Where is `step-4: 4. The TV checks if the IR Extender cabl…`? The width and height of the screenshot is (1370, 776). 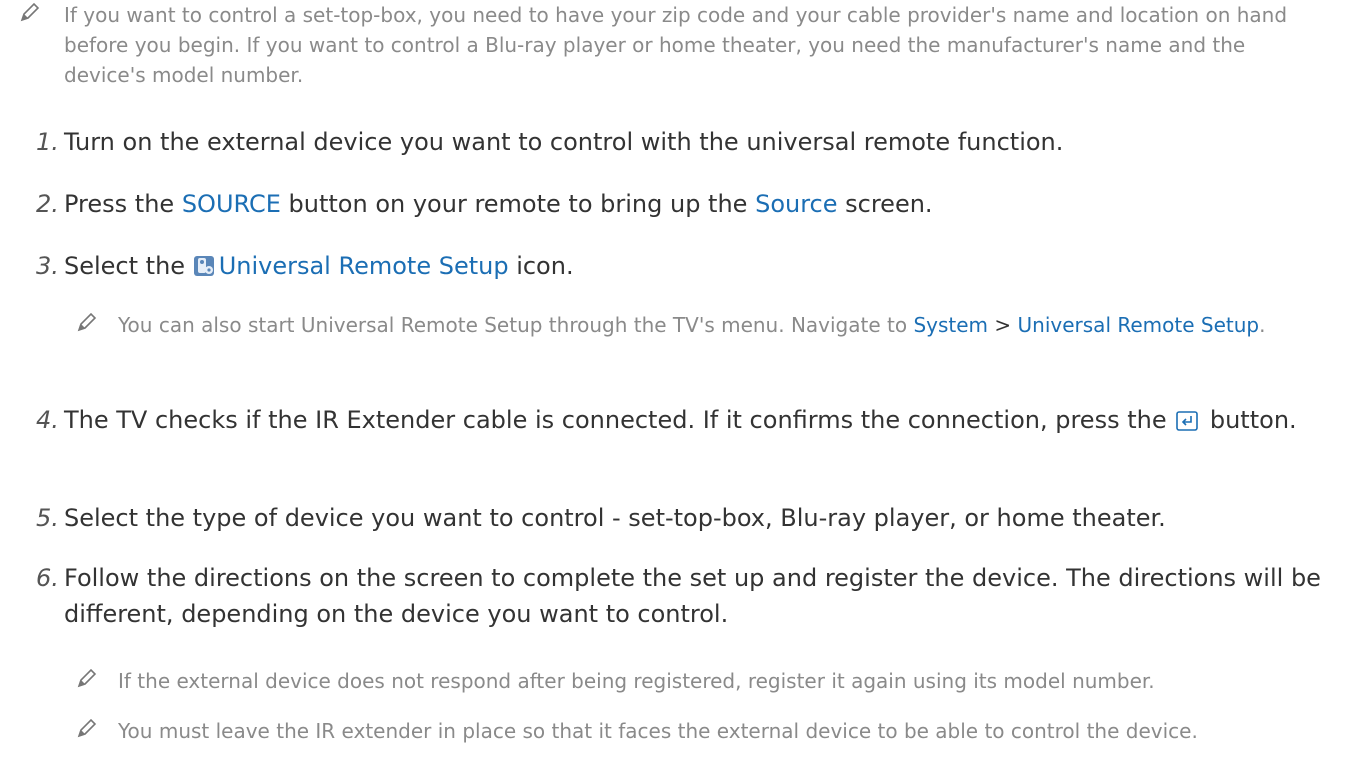 step-4: 4. The TV checks if the IR Extender cabl… is located at coordinates (685, 420).